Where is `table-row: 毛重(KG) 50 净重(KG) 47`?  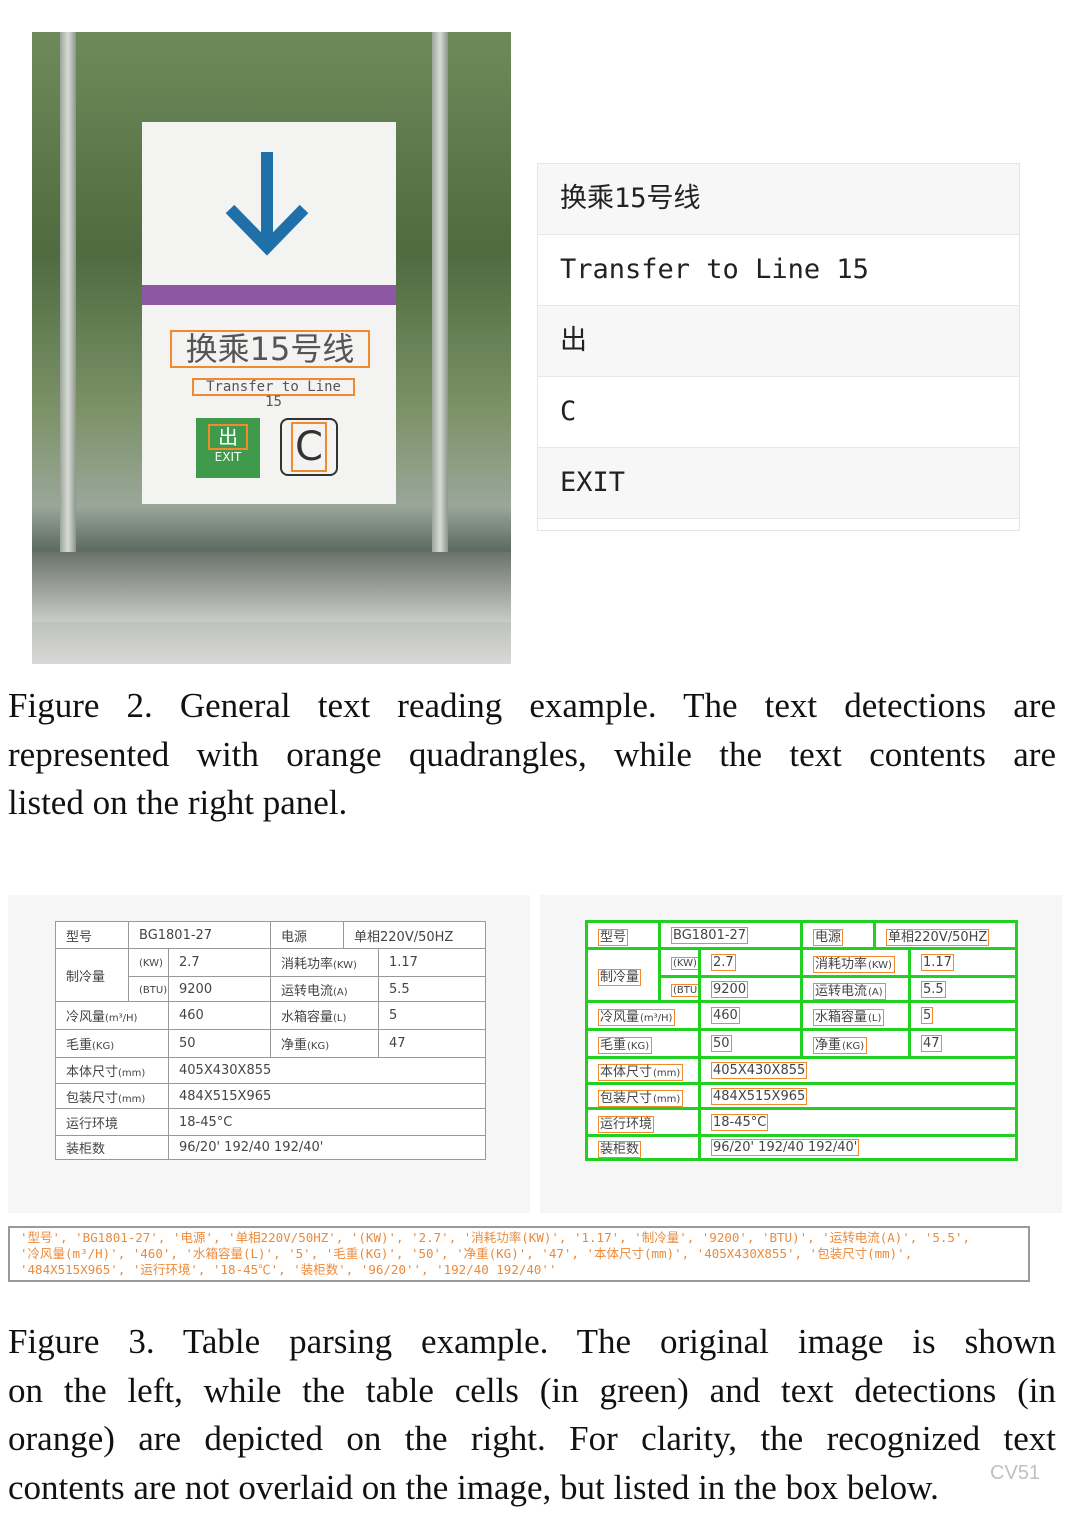 table-row: 毛重(KG) 50 净重(KG) 47 is located at coordinates (801, 1043).